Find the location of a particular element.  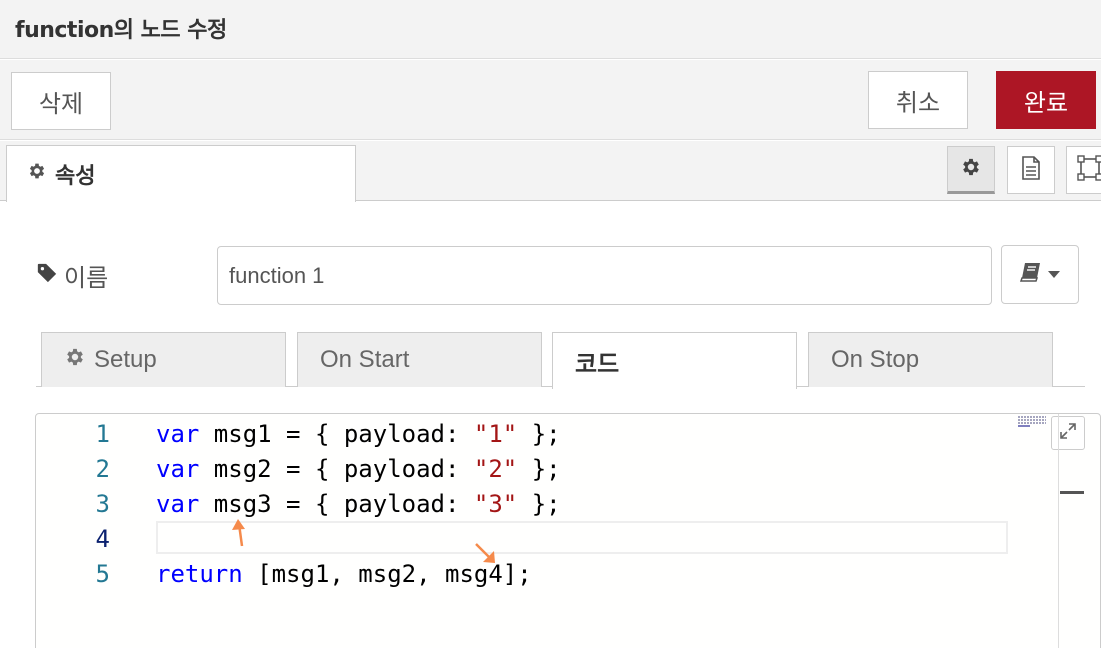

code-token: msg3 = { payload: is located at coordinates (336, 504).